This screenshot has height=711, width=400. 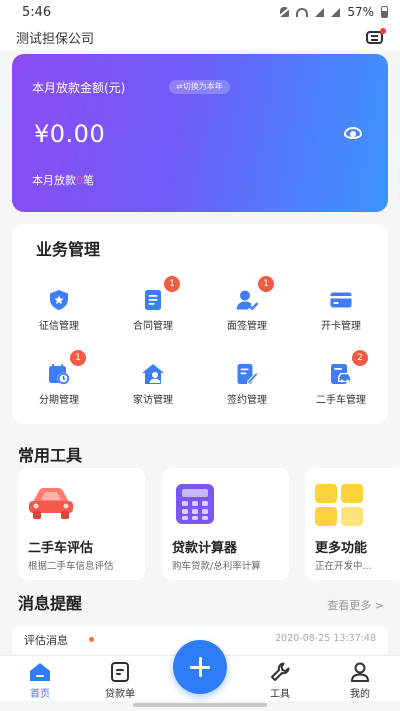 What do you see at coordinates (360, 358) in the screenshot?
I see `badge-count: 2` at bounding box center [360, 358].